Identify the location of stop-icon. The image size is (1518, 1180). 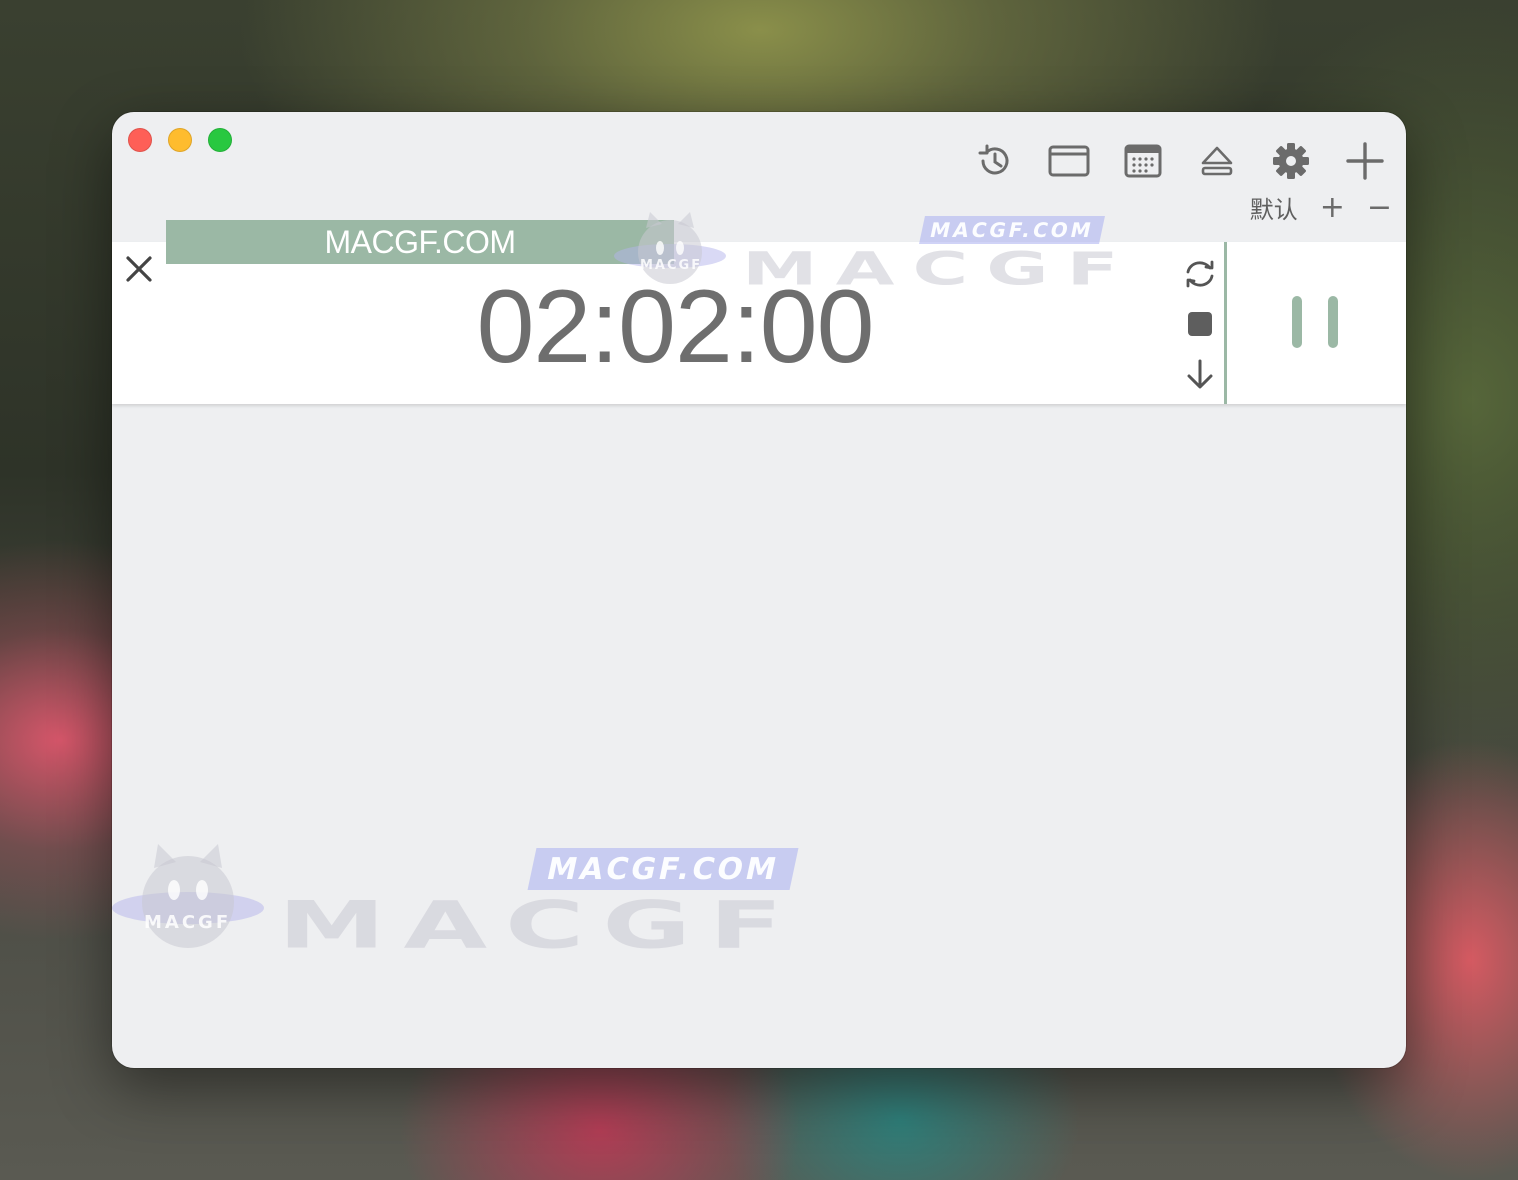
(1200, 324).